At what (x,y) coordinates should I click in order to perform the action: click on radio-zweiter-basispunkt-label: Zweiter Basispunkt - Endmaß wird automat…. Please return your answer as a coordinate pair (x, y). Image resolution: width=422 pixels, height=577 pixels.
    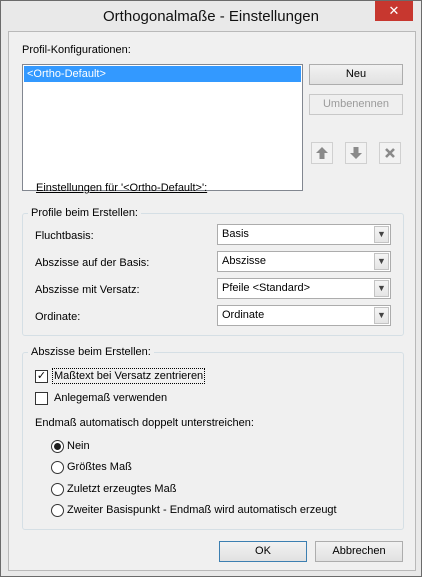
    Looking at the image, I should click on (202, 510).